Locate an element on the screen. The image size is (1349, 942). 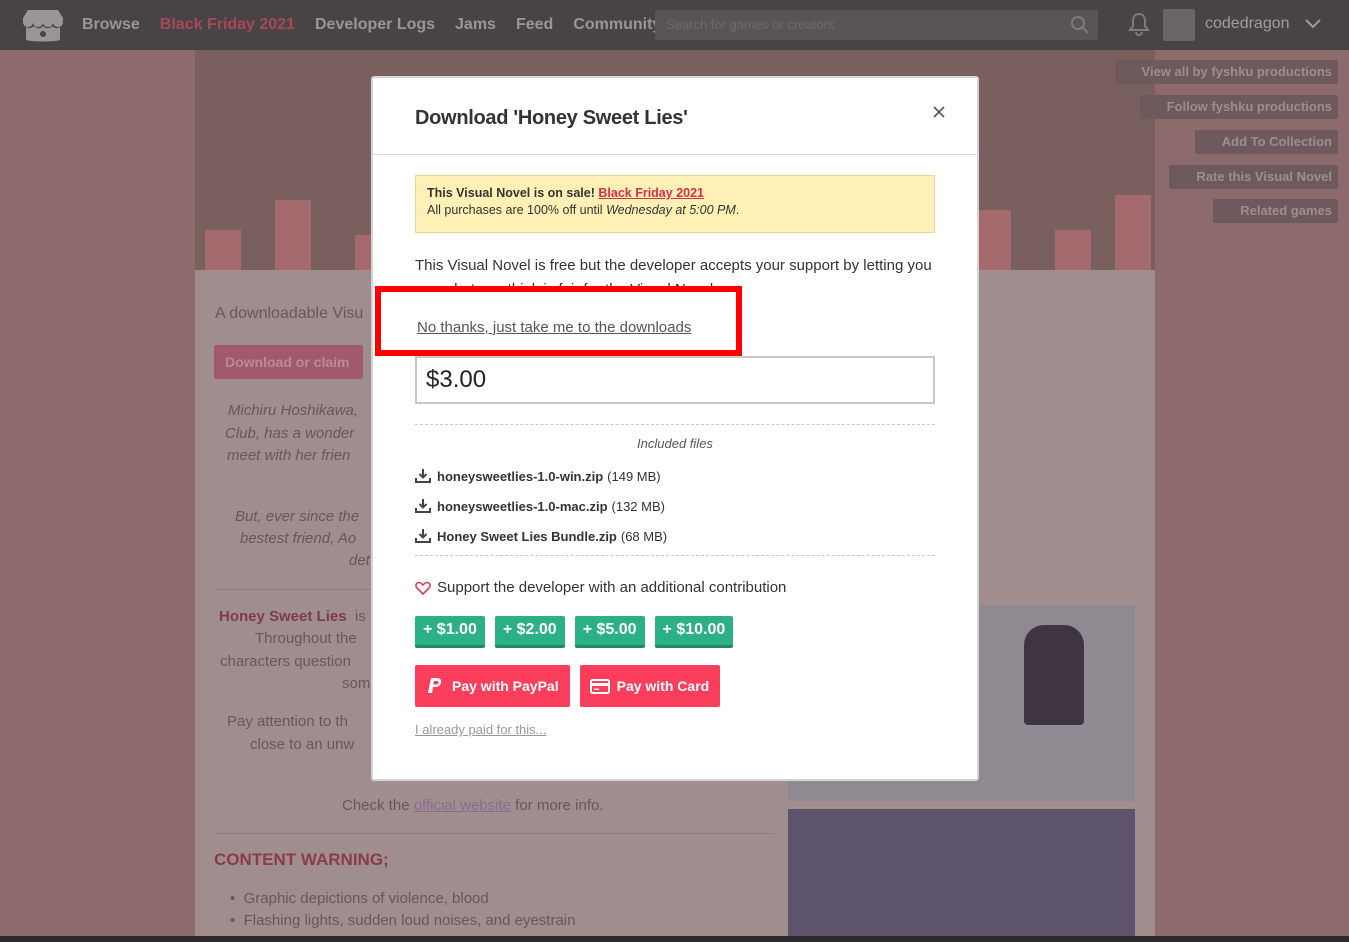
nav-community: Community is located at coordinates (617, 25).